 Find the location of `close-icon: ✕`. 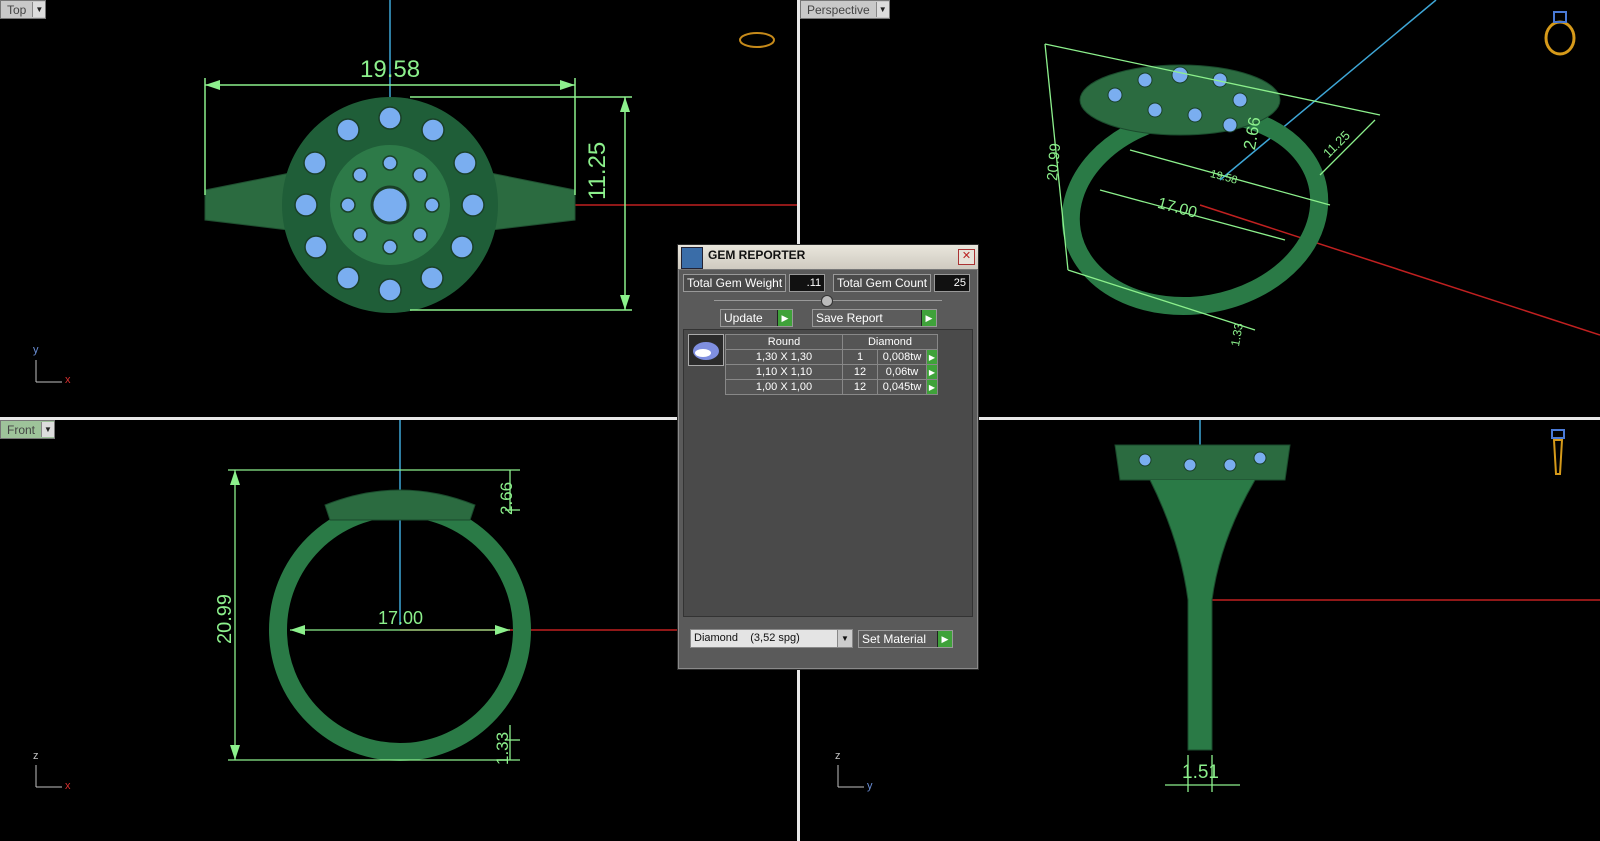

close-icon: ✕ is located at coordinates (966, 257).